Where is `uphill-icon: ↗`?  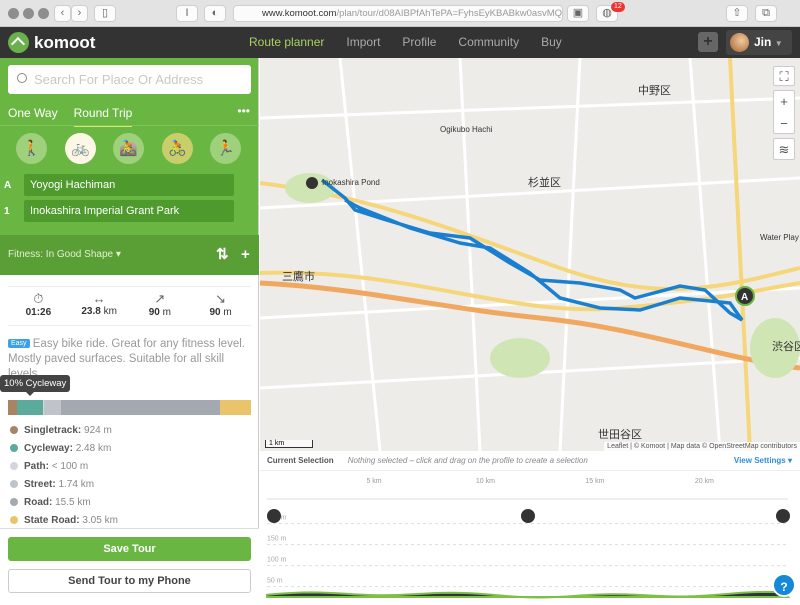 uphill-icon: ↗ is located at coordinates (160, 298).